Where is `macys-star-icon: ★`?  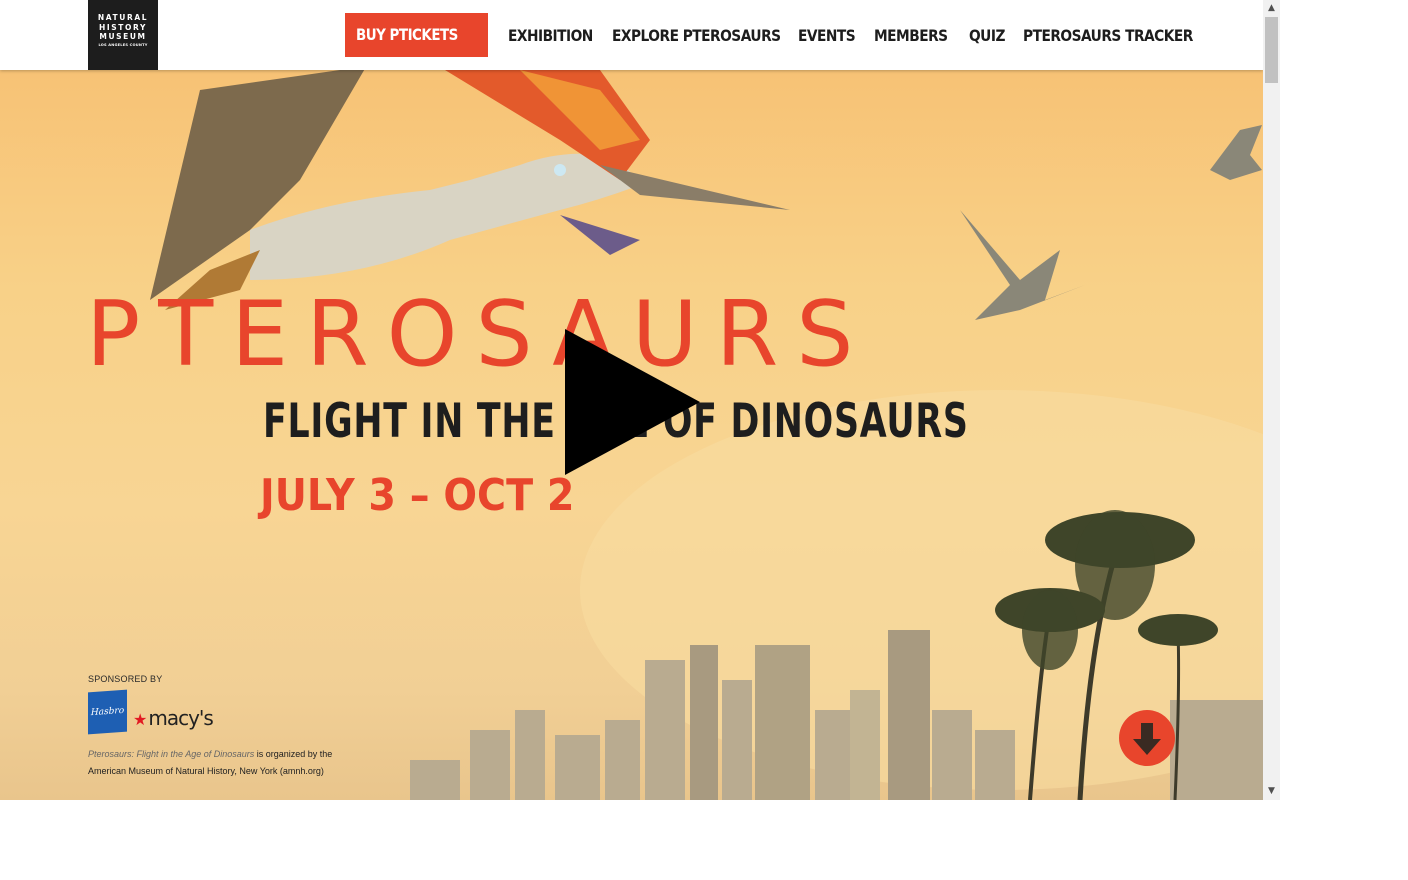
macys-star-icon: ★ is located at coordinates (140, 719).